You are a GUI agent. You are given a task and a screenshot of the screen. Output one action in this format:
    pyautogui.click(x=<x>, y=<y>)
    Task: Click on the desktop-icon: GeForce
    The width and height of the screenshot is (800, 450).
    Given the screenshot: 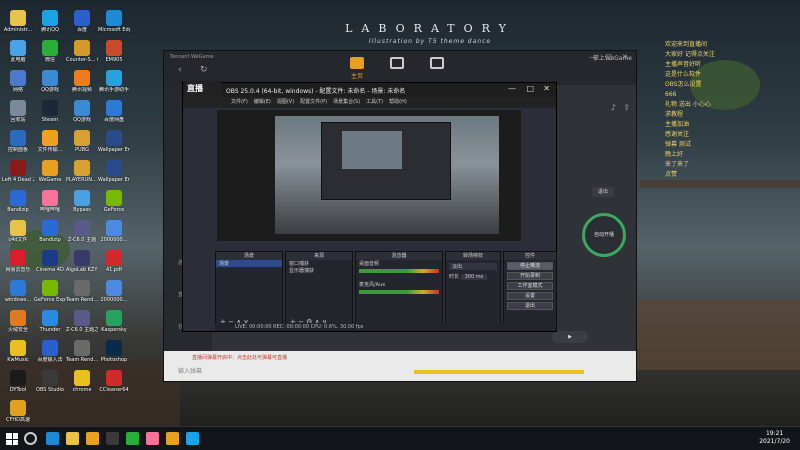 What is the action you would take?
    pyautogui.click(x=114, y=207)
    